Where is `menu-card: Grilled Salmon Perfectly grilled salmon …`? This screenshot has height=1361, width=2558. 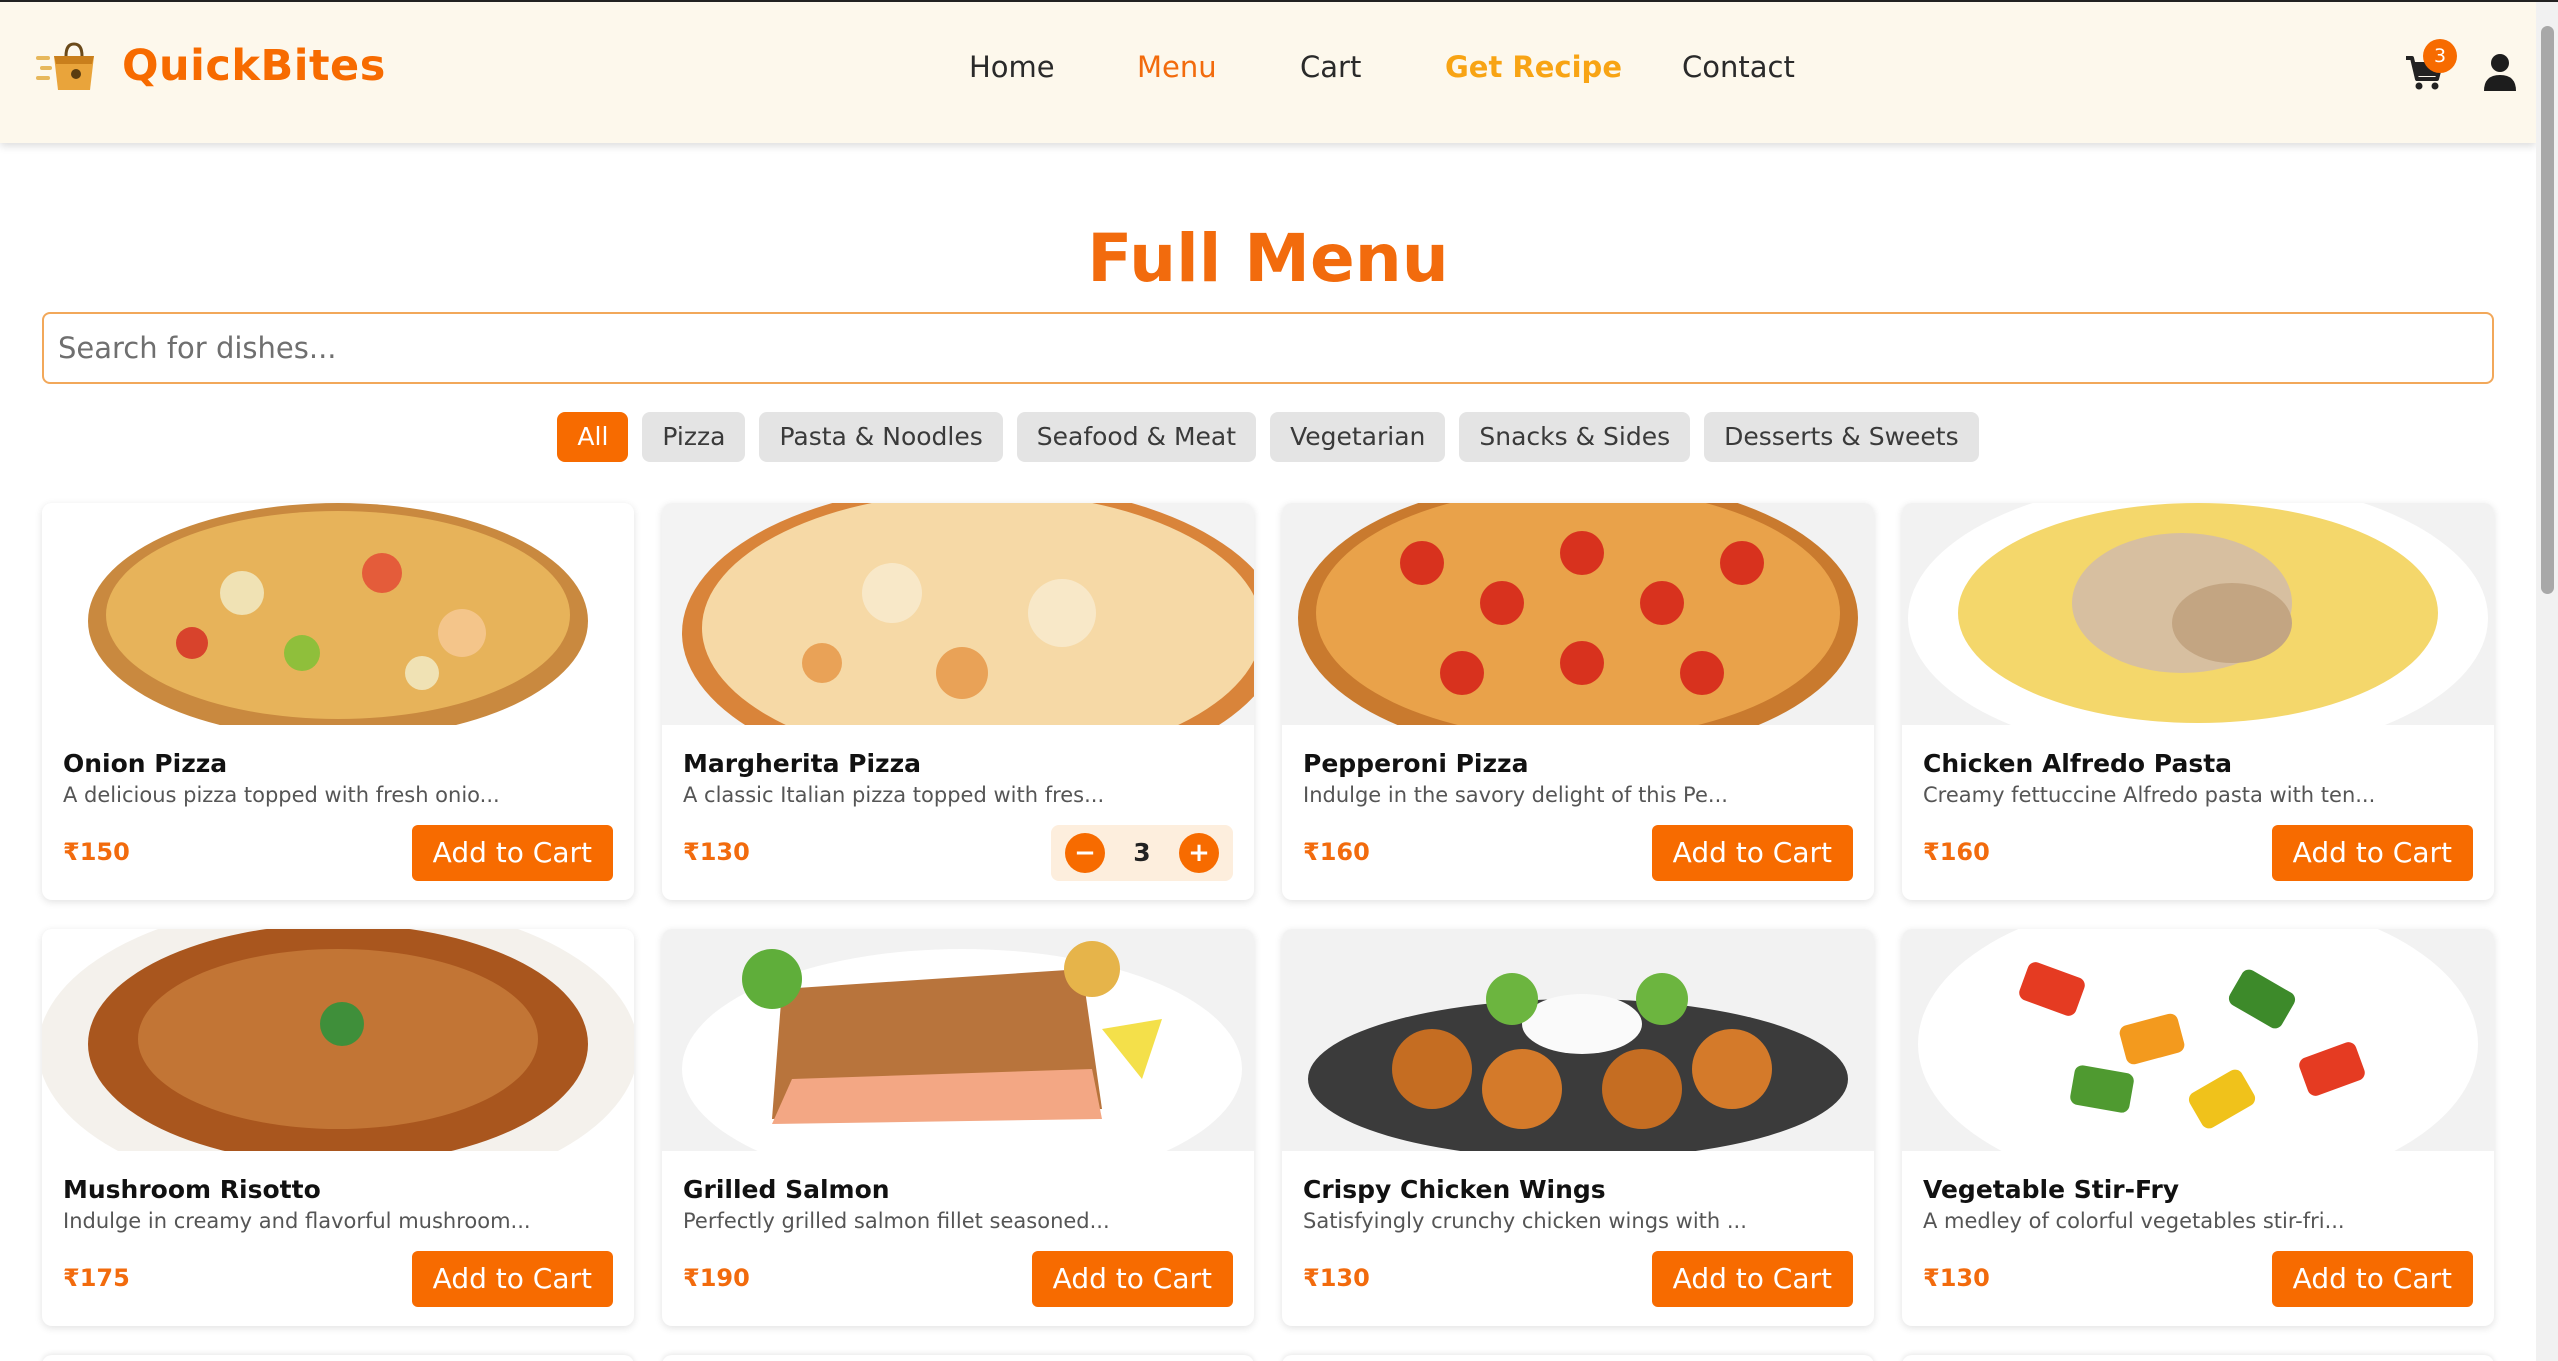 menu-card: Grilled Salmon Perfectly grilled salmon … is located at coordinates (958, 1127).